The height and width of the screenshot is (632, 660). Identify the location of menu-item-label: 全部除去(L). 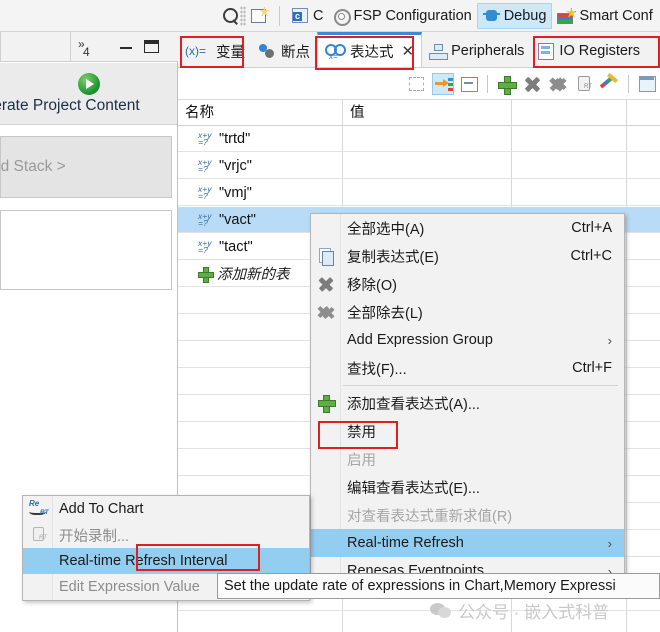
(385, 313).